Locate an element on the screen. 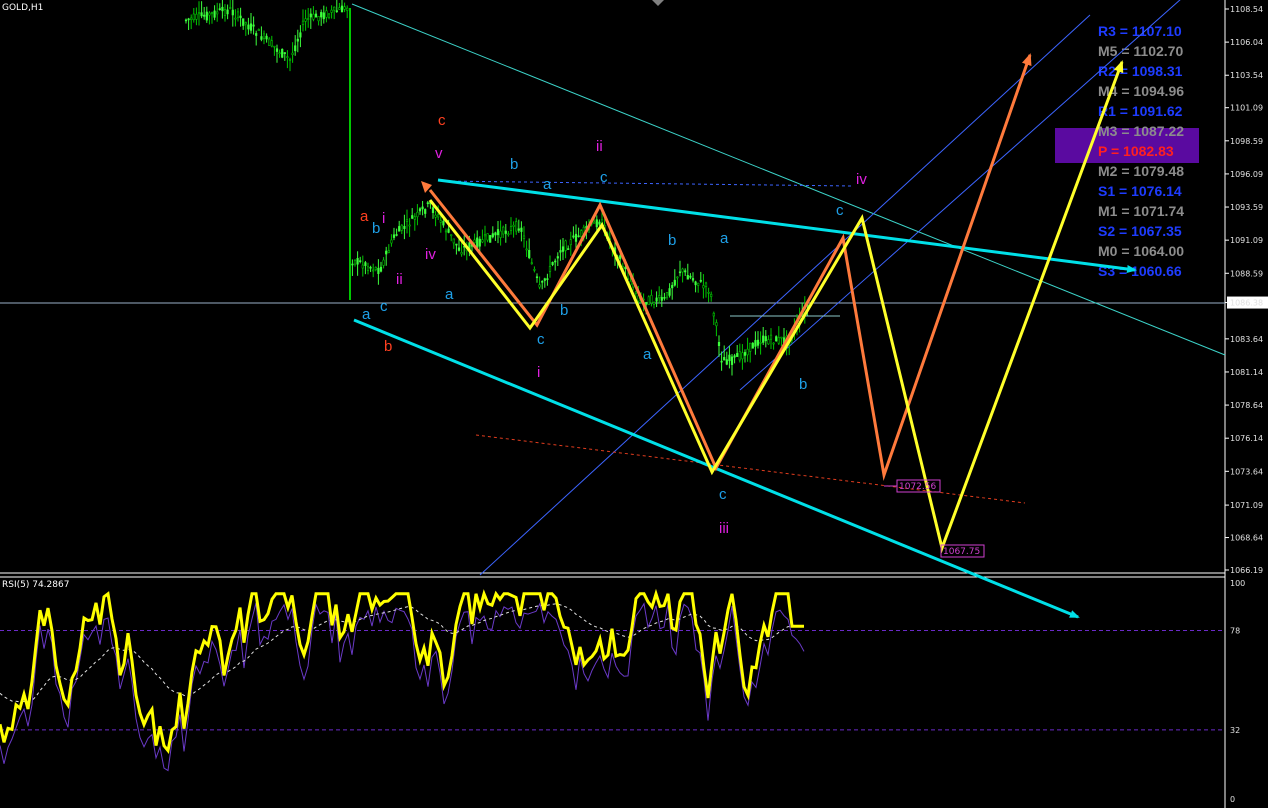 This screenshot has width=1268, height=808. wave-label-iii: iii is located at coordinates (724, 528).